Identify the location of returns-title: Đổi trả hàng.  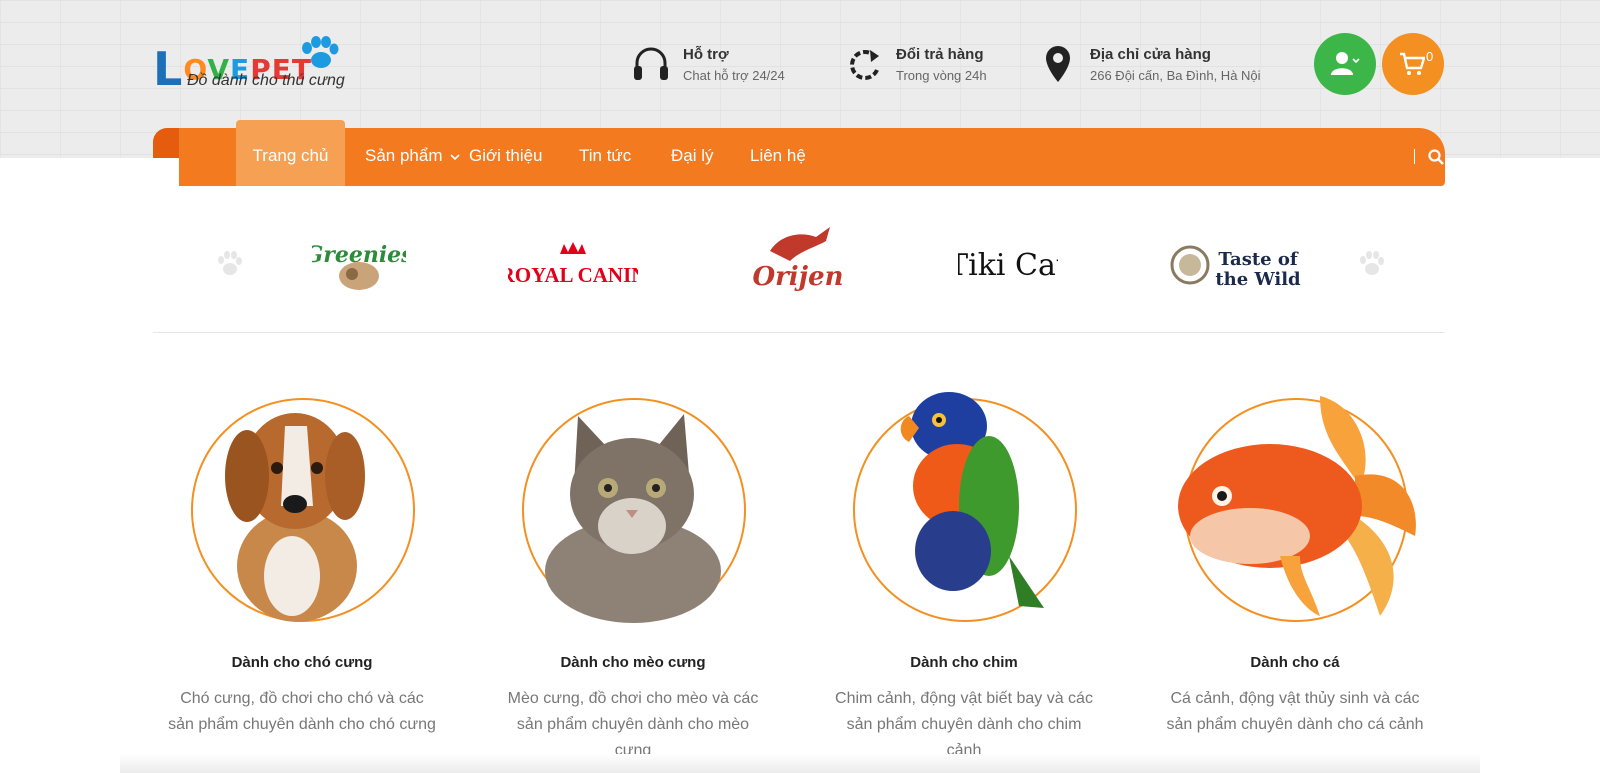
(940, 54).